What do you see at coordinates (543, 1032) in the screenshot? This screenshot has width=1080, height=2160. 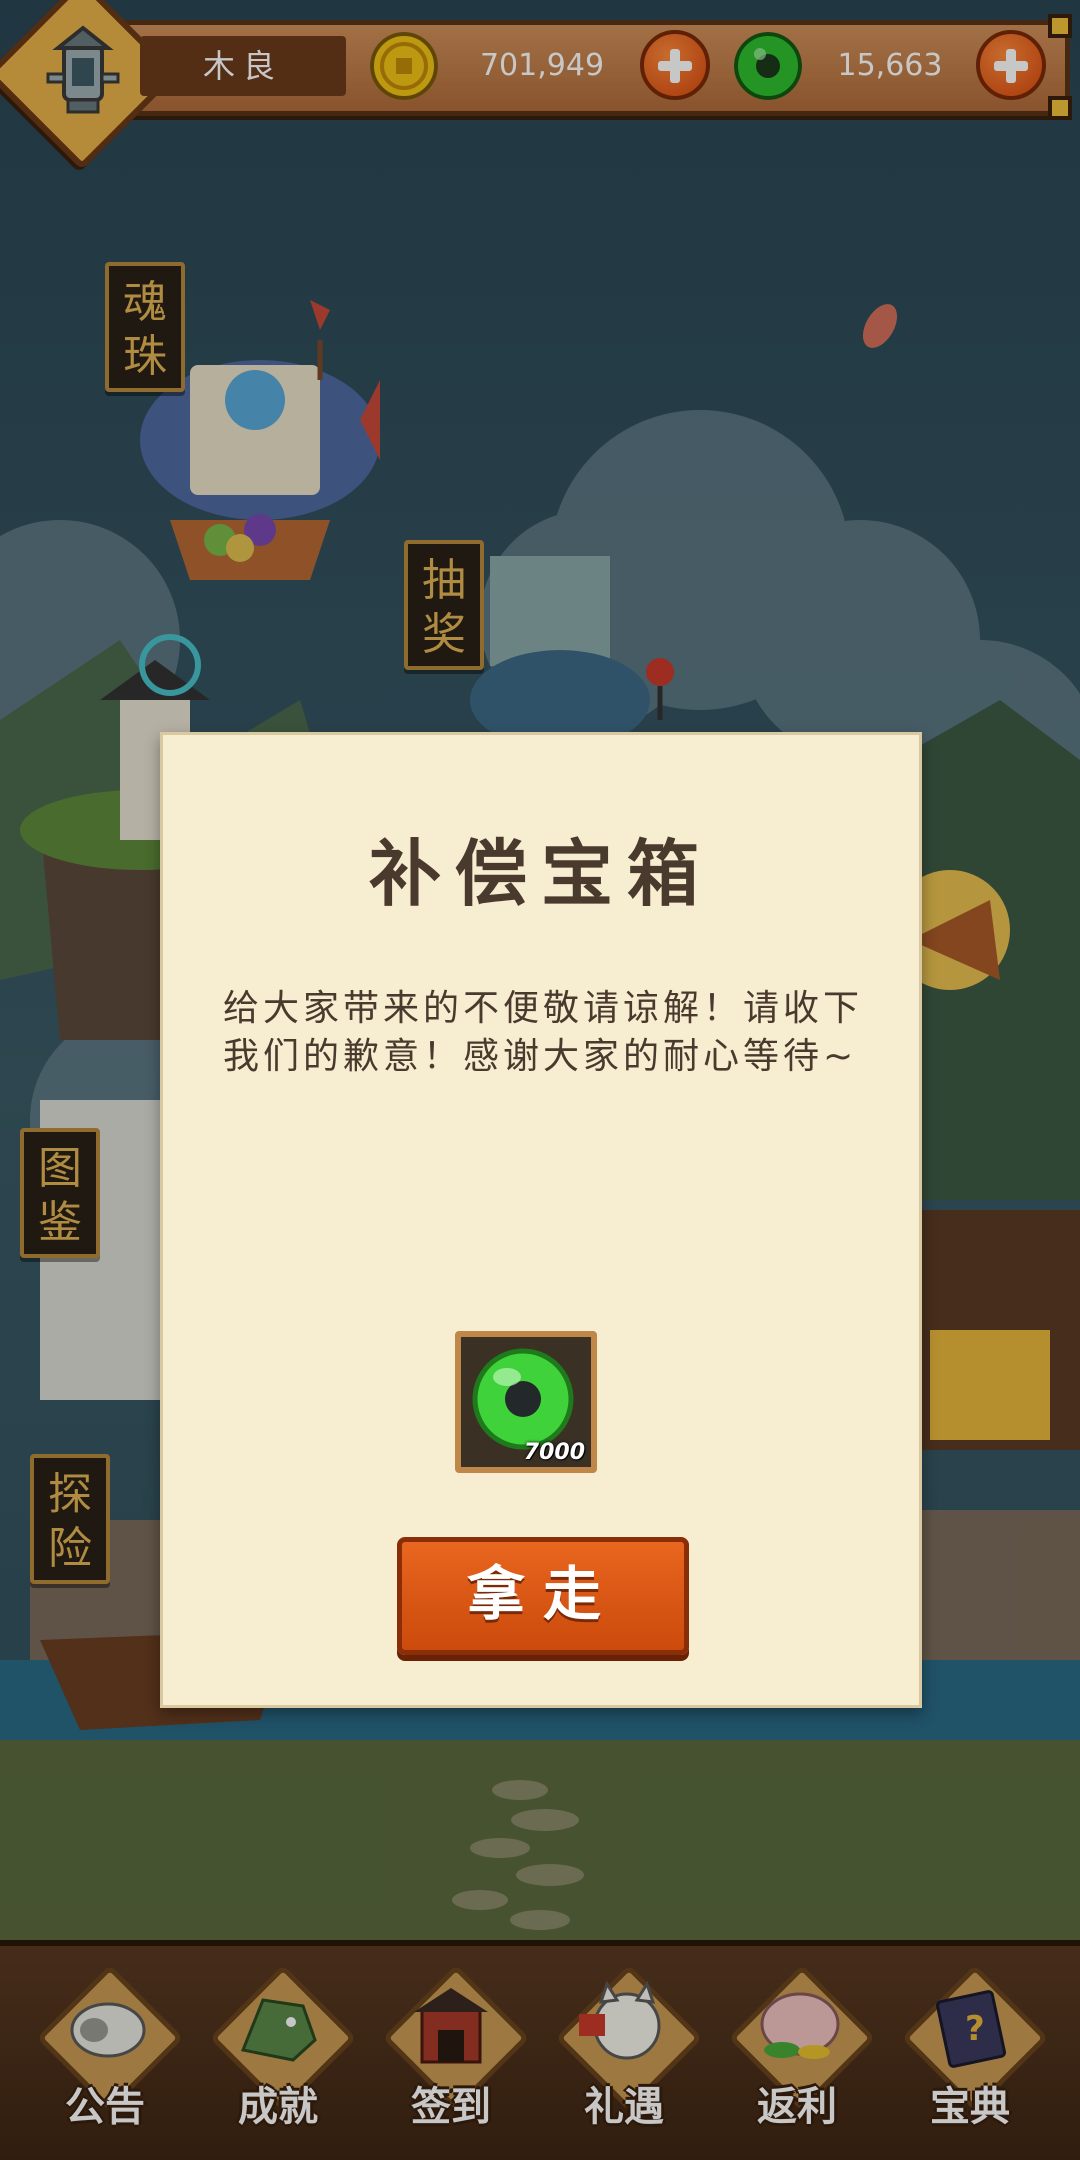 I see `dialog-message: 给大家带来的不便敬请谅解！请收下我们的歉意！感谢大家的耐心等待~` at bounding box center [543, 1032].